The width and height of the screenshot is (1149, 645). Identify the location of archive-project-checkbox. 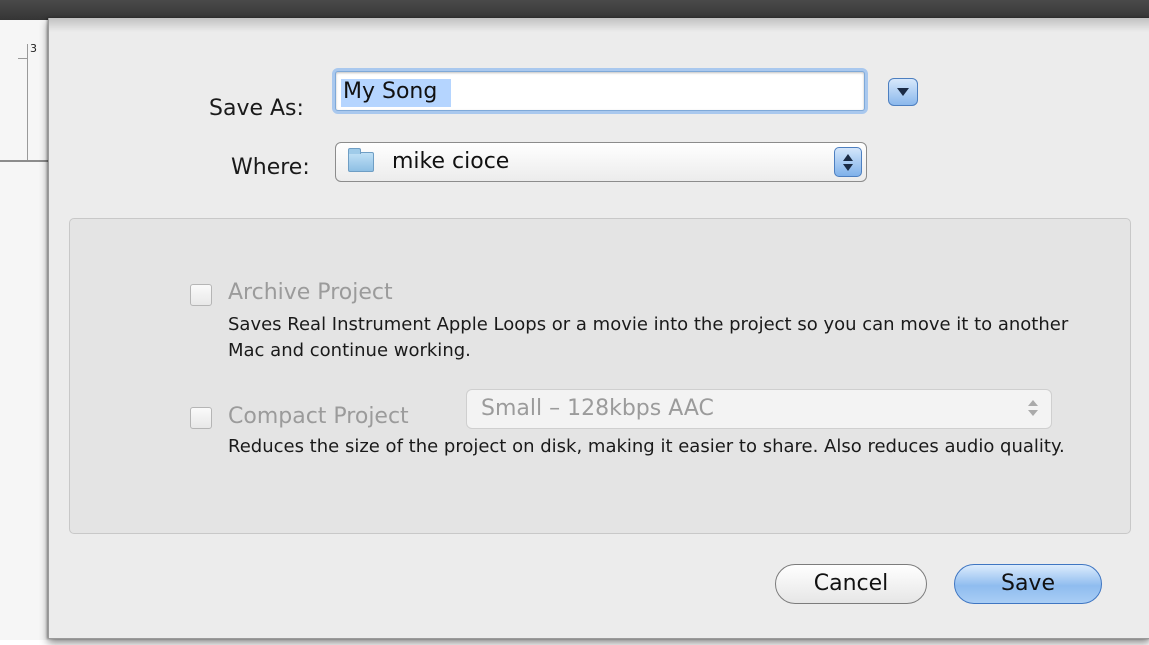
(201, 295).